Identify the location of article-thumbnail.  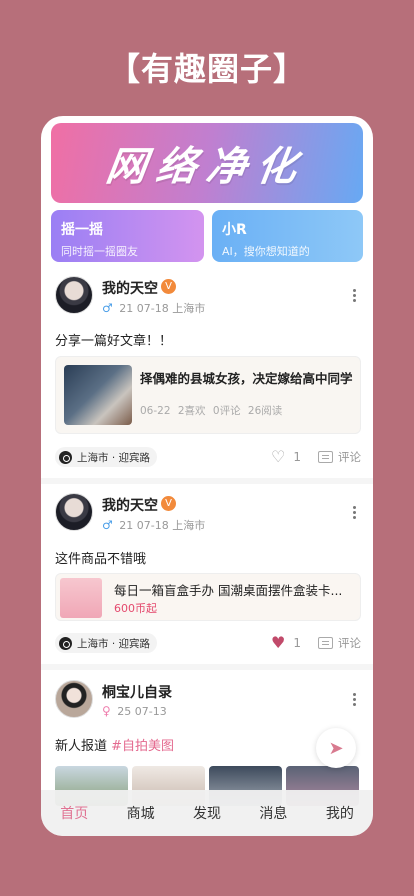
(98, 395).